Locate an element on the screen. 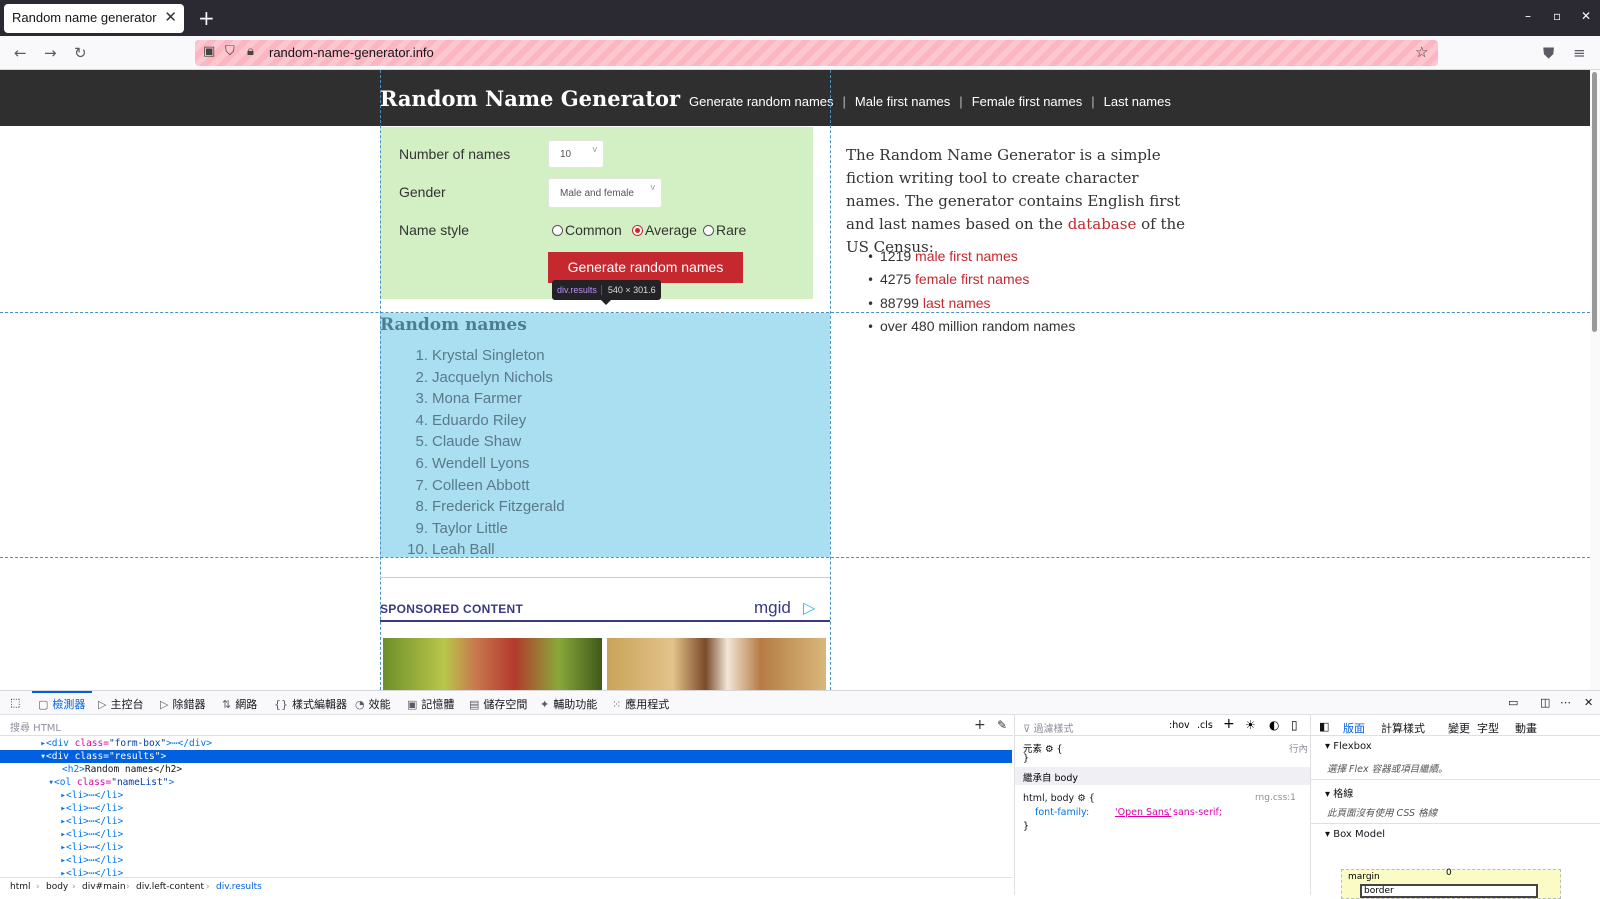 The width and height of the screenshot is (1600, 899). reload-icon: ↻ is located at coordinates (80, 53).